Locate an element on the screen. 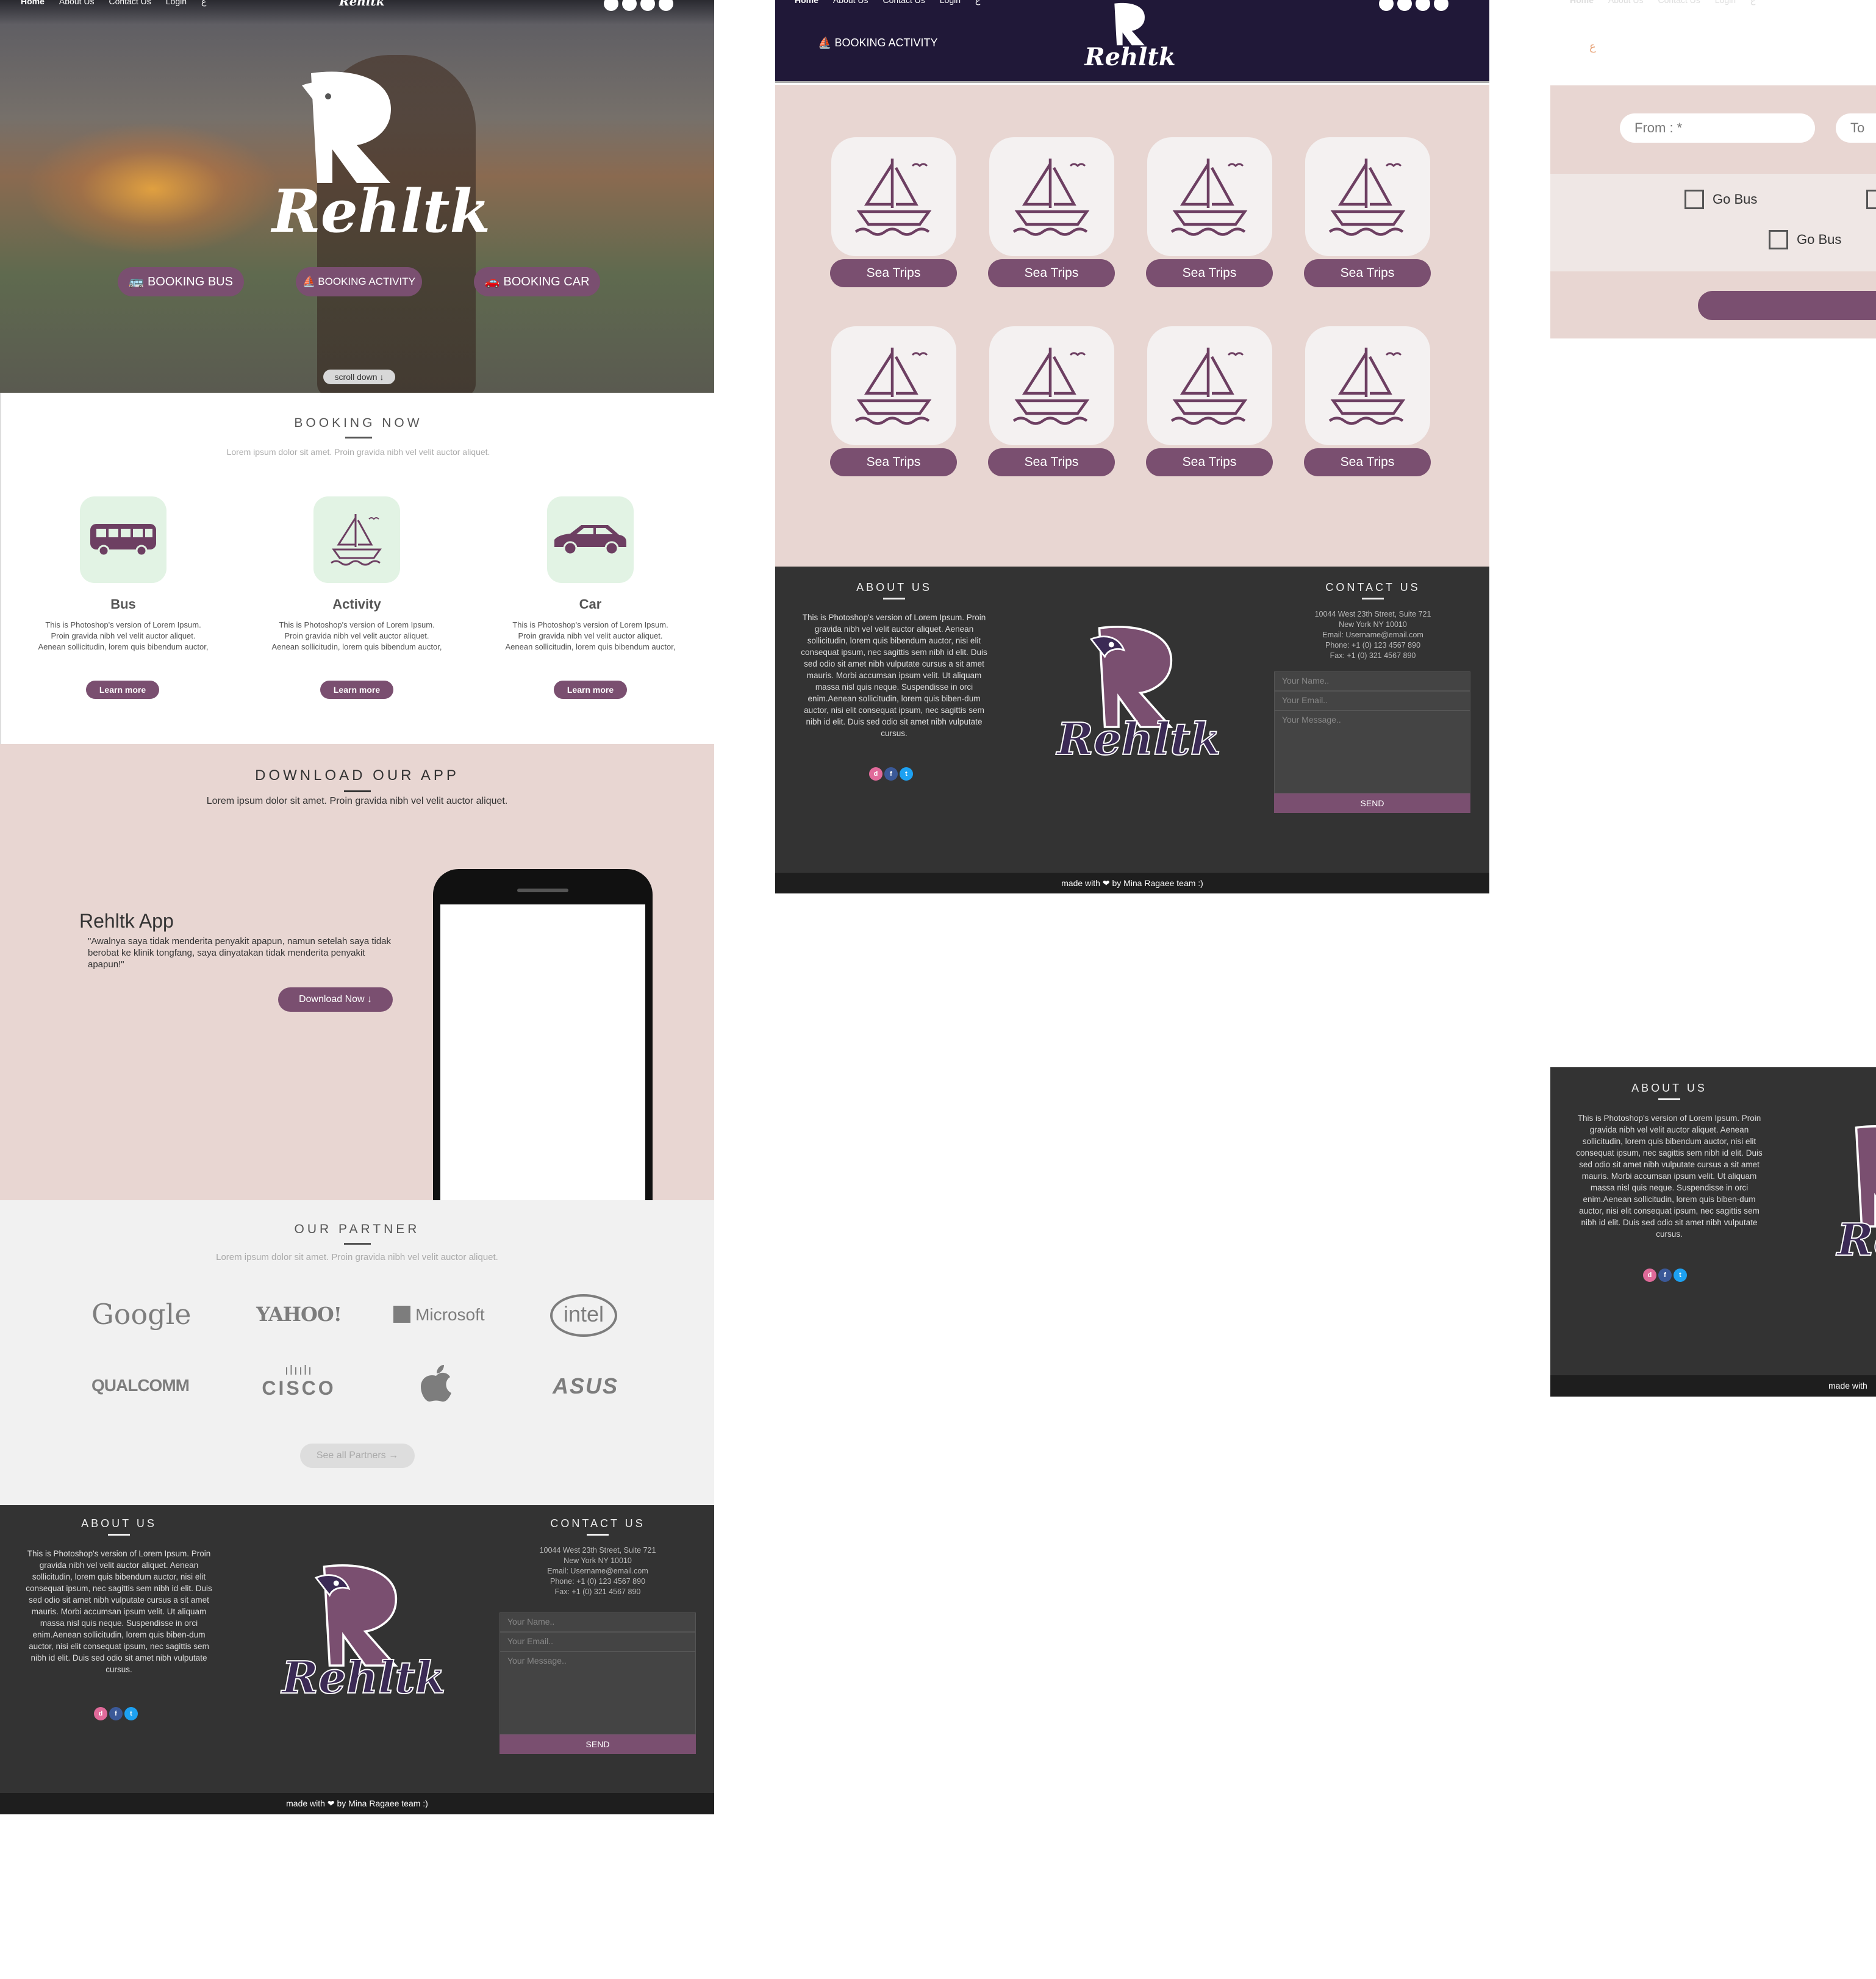 This screenshot has height=1979, width=1876. go-bus-checkbox-1: Go Bus is located at coordinates (1720, 200).